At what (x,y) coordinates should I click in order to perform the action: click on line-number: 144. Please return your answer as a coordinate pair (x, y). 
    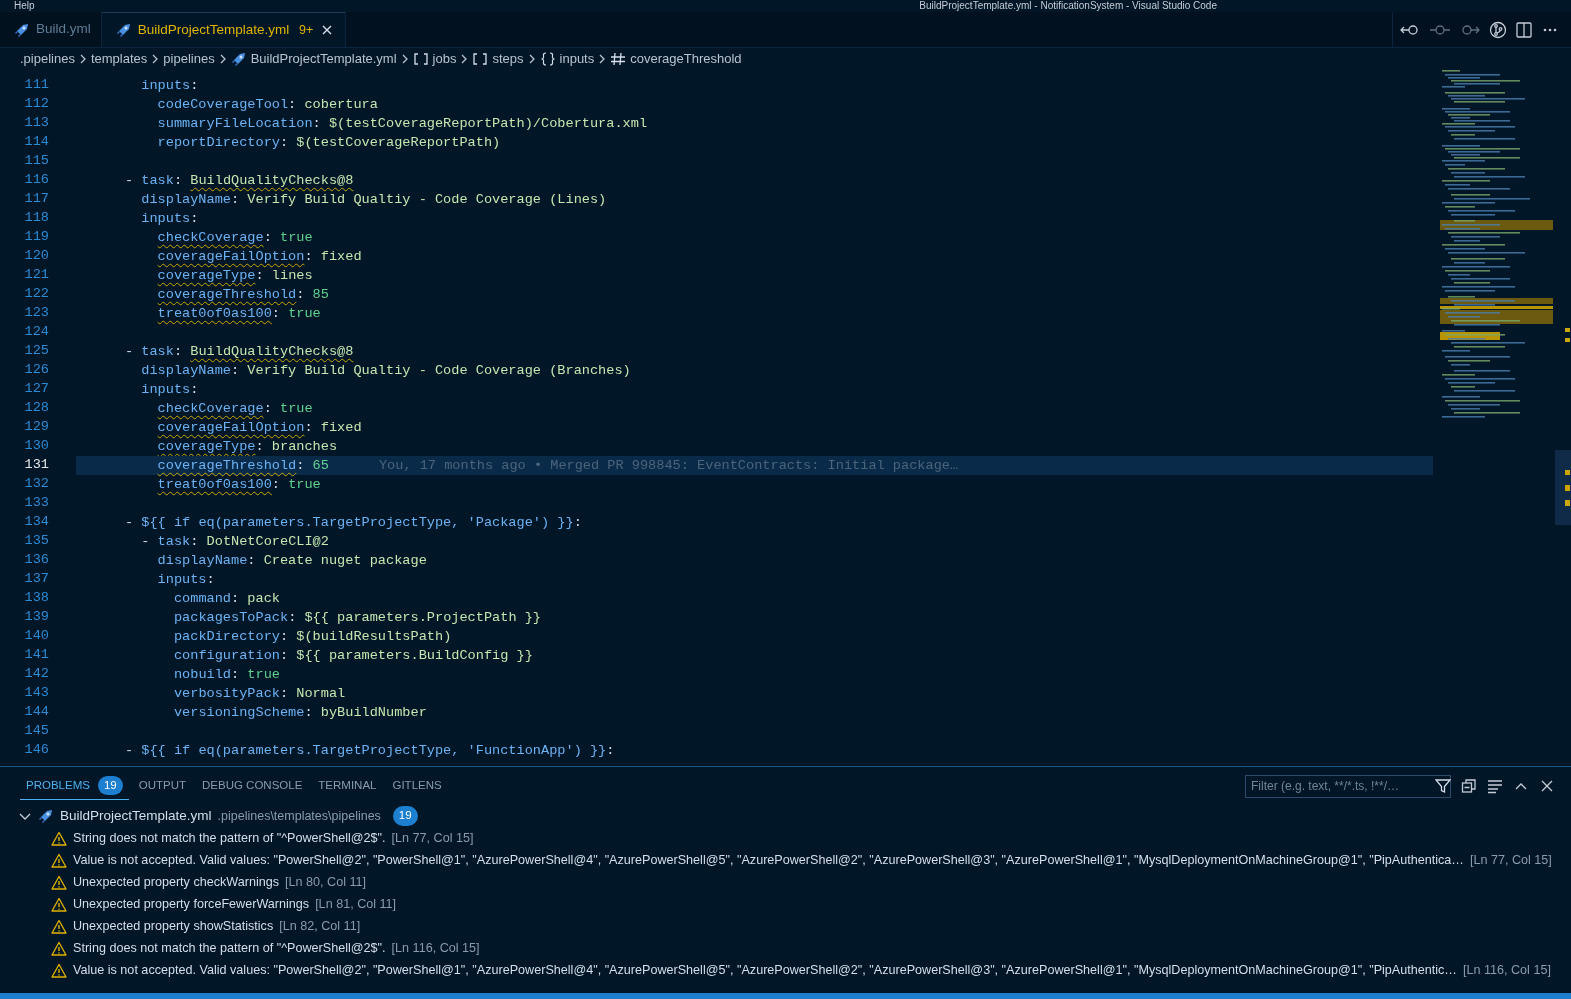
    Looking at the image, I should click on (36, 712).